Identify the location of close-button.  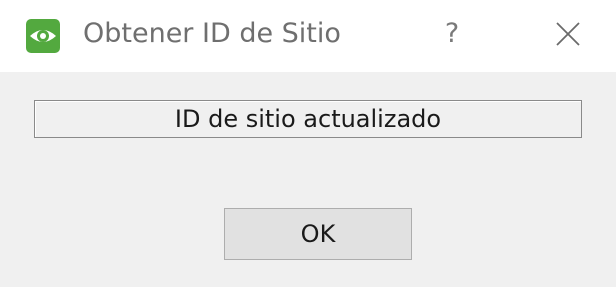
(568, 34).